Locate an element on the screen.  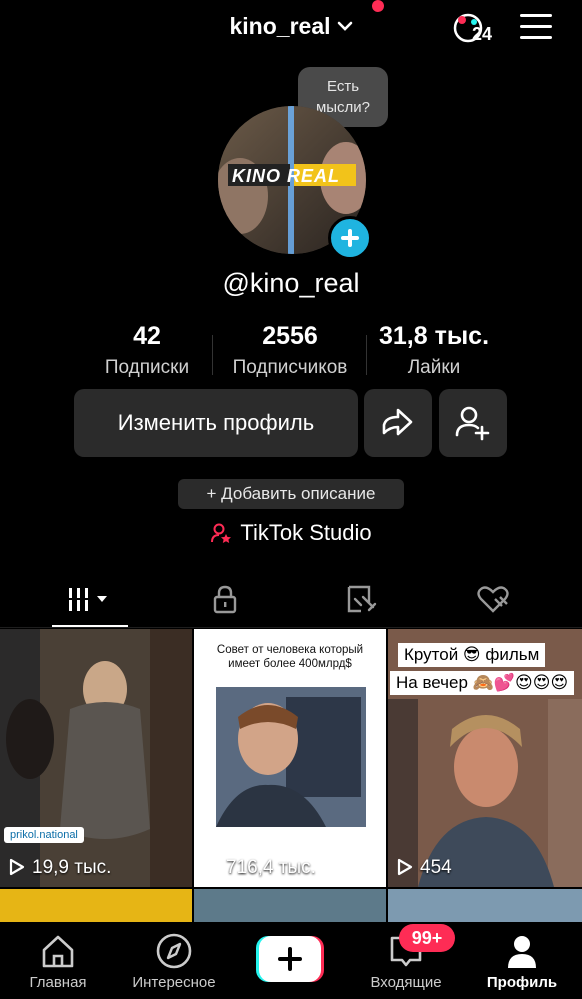
bottom-nav: Главная Интересное Входящие Профиль is located at coordinates (291, 960).